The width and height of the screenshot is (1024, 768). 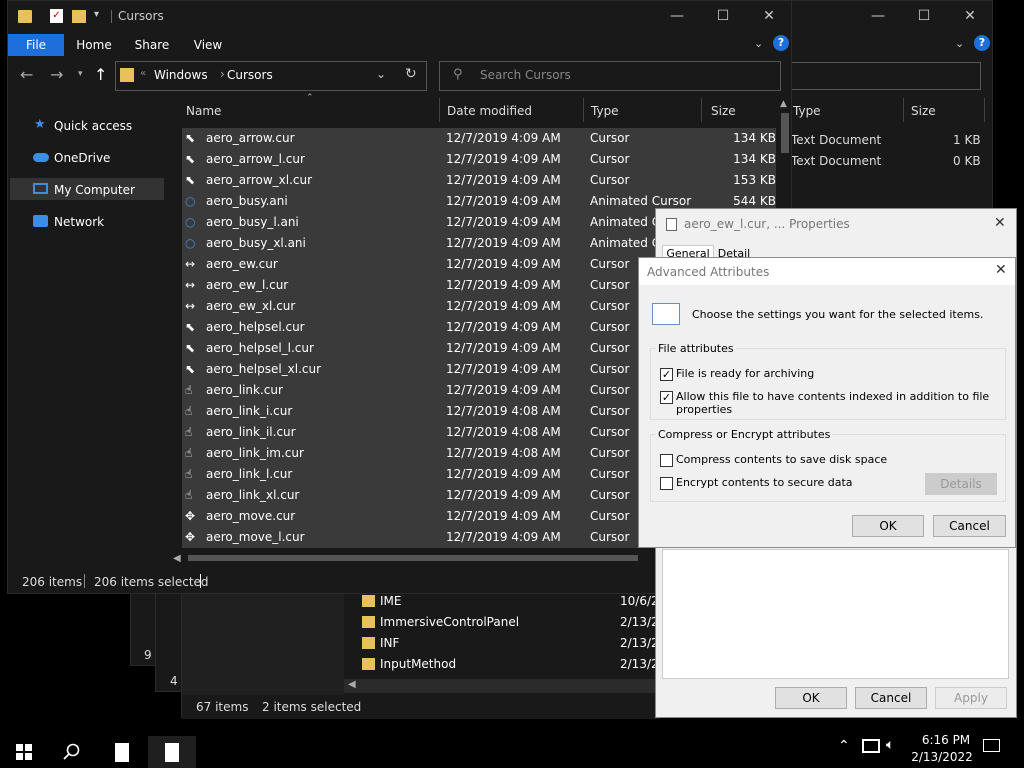 What do you see at coordinates (79, 222) in the screenshot?
I see `nav-network: Network` at bounding box center [79, 222].